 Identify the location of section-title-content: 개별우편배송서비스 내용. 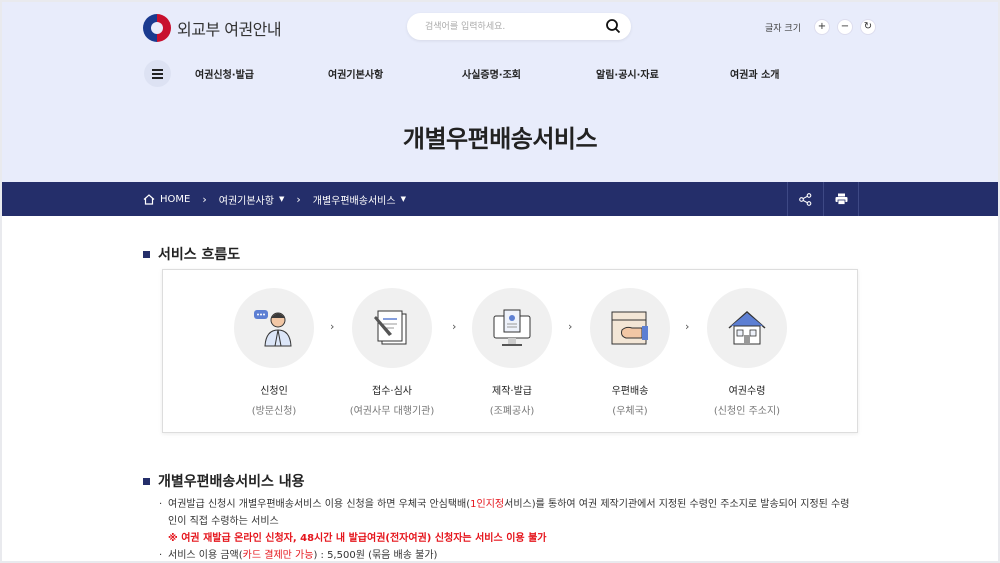
(224, 481).